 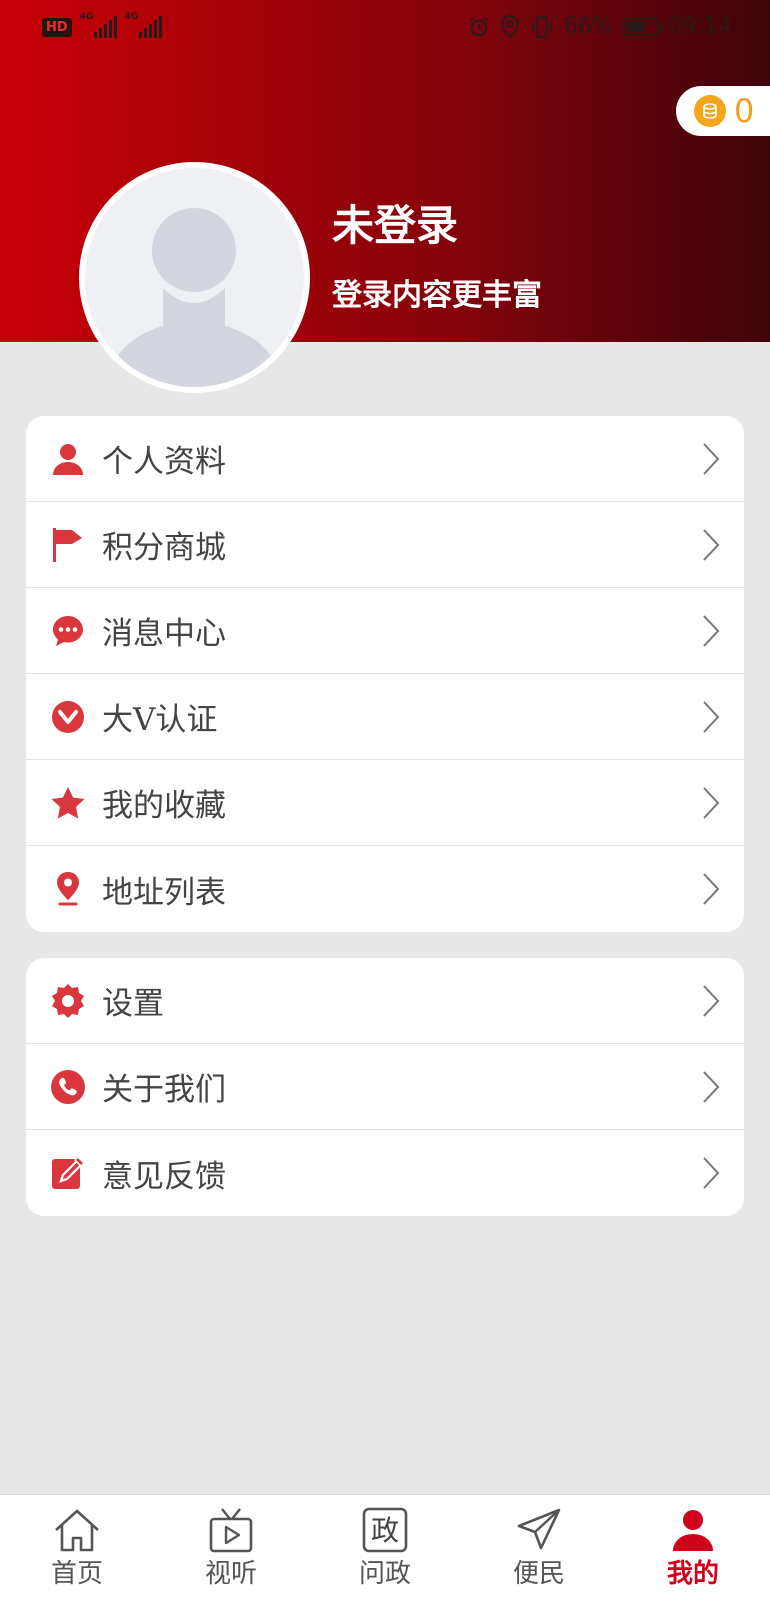 I want to click on menu-item-favorites: 我的收藏, so click(x=385, y=803).